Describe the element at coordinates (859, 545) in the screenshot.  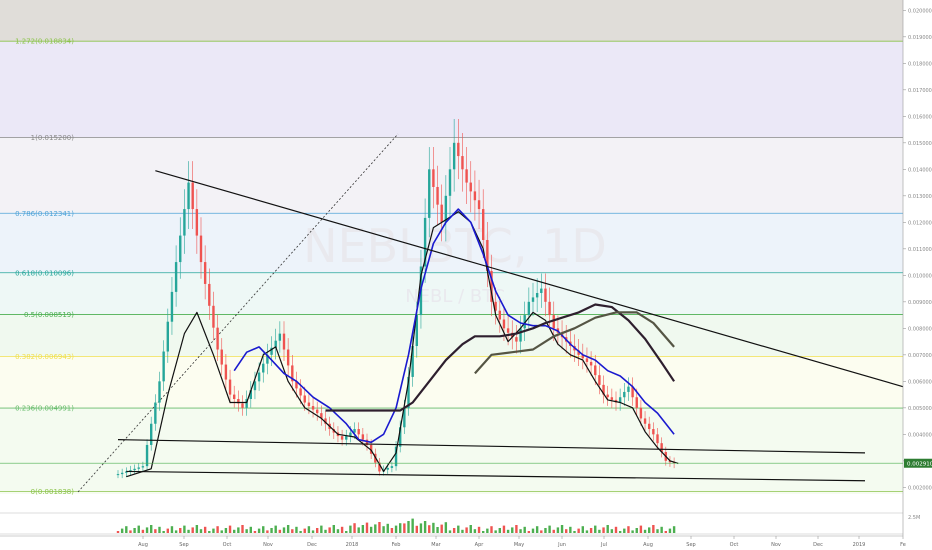
I see `time-tick-label: 2019` at that location.